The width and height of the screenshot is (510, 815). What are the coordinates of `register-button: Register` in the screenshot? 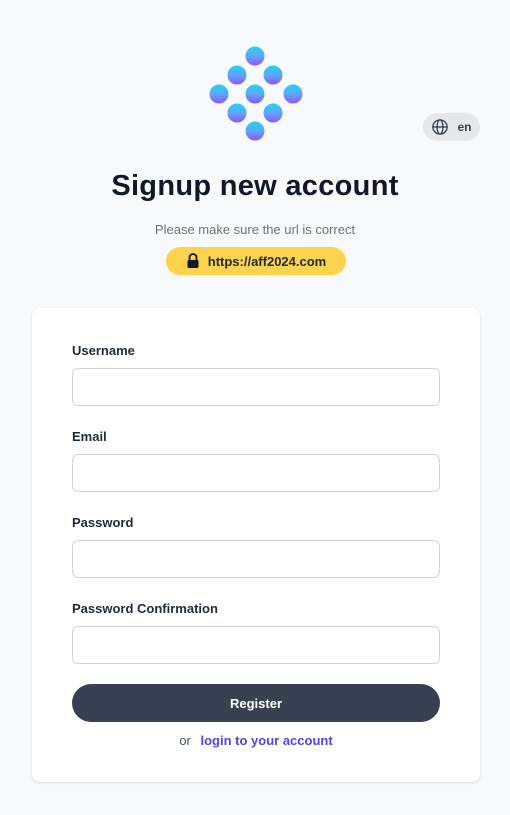 It's located at (256, 703).